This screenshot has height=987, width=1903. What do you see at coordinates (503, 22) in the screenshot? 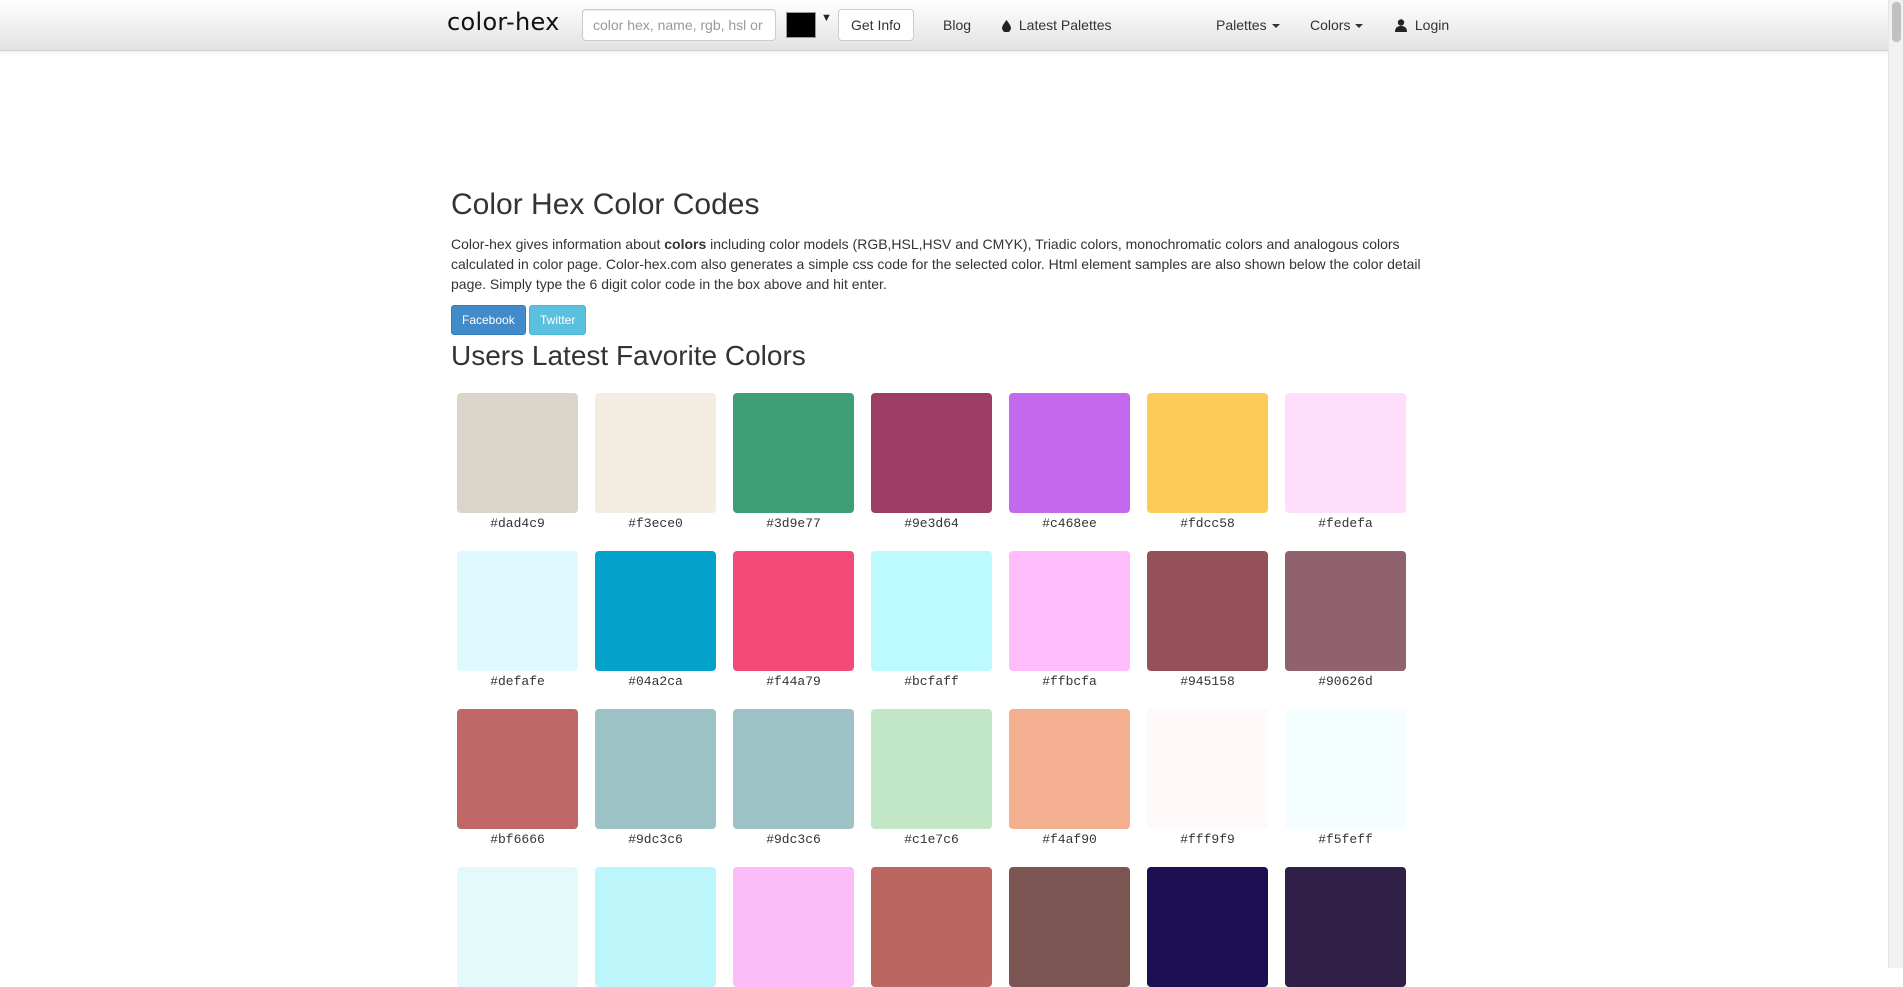
I see `brand-logo: color-hex` at bounding box center [503, 22].